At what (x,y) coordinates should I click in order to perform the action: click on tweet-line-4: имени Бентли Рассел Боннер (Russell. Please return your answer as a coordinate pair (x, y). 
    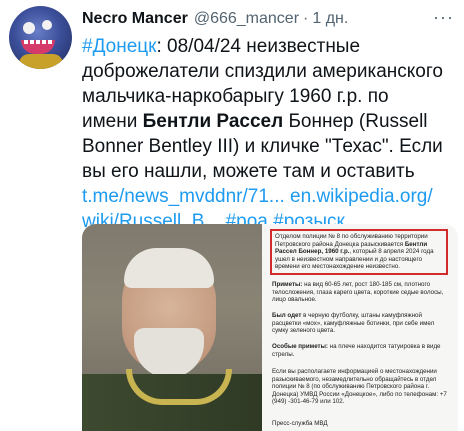
    Looking at the image, I should click on (271, 121).